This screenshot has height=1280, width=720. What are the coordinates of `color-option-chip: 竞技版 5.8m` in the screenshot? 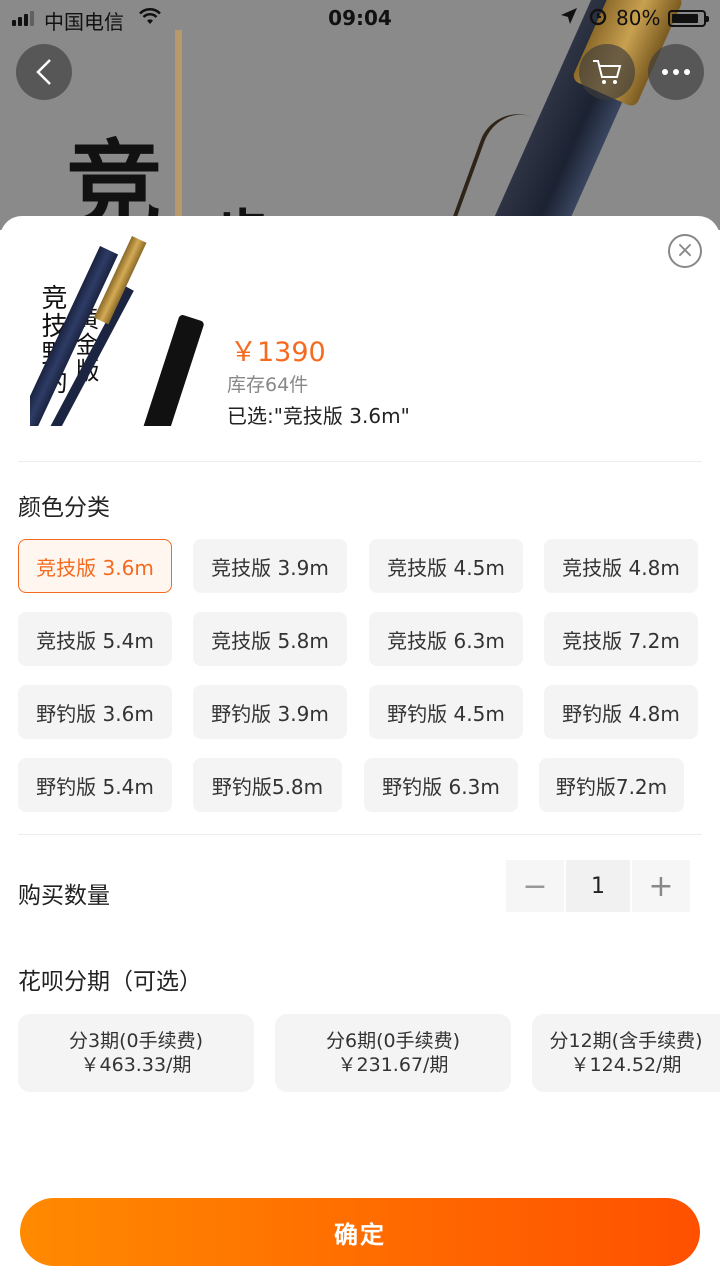 It's located at (270, 639).